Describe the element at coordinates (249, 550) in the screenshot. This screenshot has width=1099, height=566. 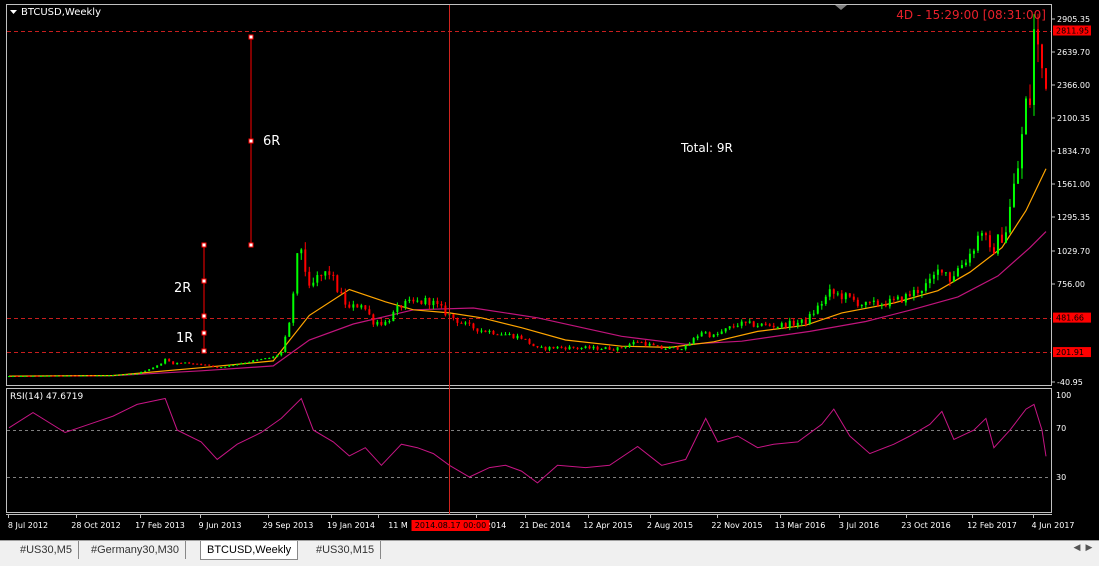
I see `tab-btcusd-weekly: BTCUSD,Weekly` at that location.